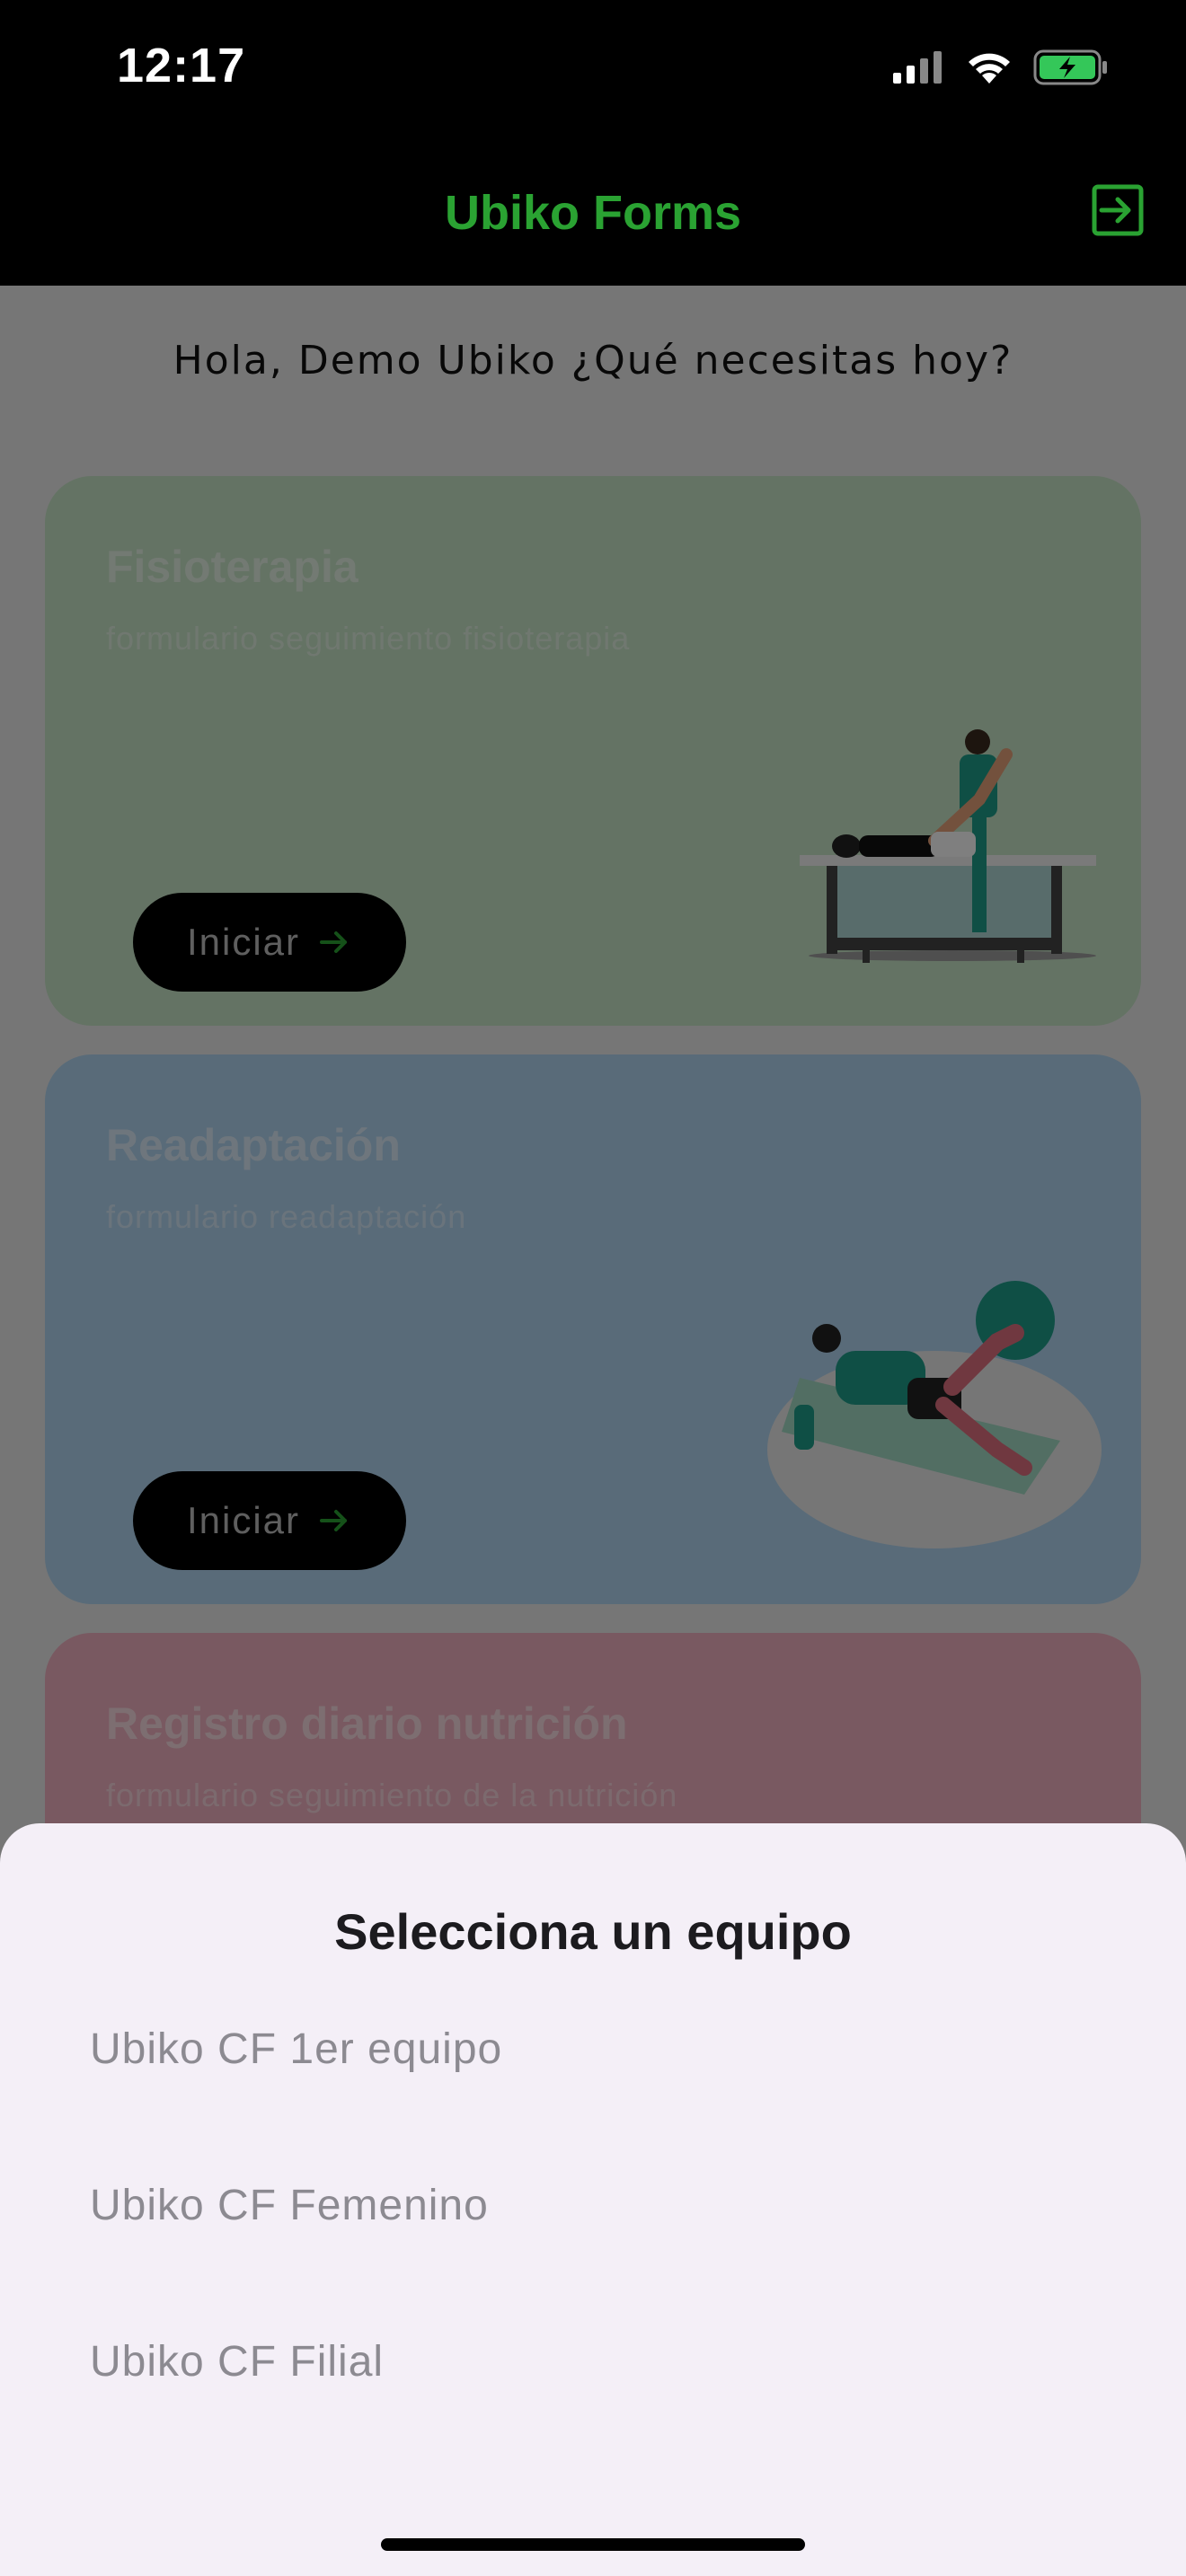 The image size is (1186, 2576). What do you see at coordinates (1070, 67) in the screenshot?
I see `battery-icon` at bounding box center [1070, 67].